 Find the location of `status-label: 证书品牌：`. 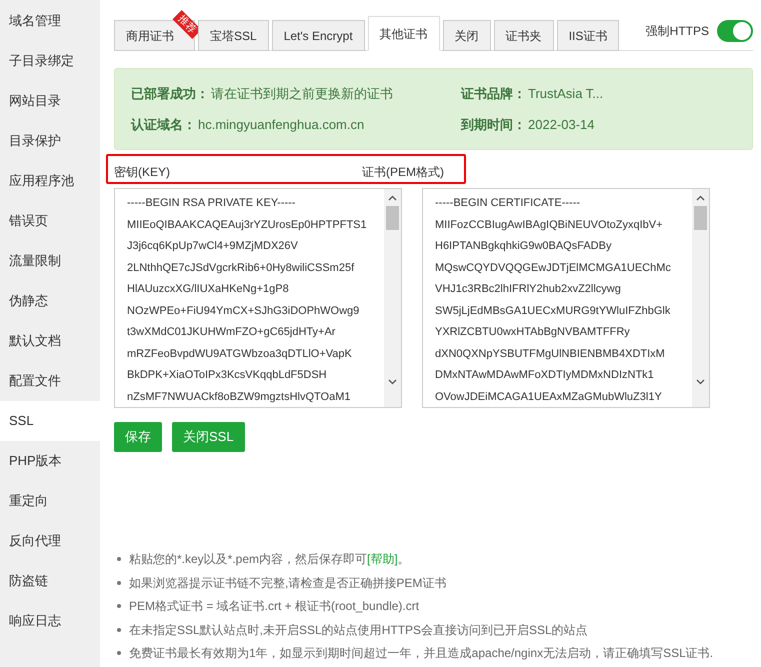

status-label: 证书品牌： is located at coordinates (493, 94).